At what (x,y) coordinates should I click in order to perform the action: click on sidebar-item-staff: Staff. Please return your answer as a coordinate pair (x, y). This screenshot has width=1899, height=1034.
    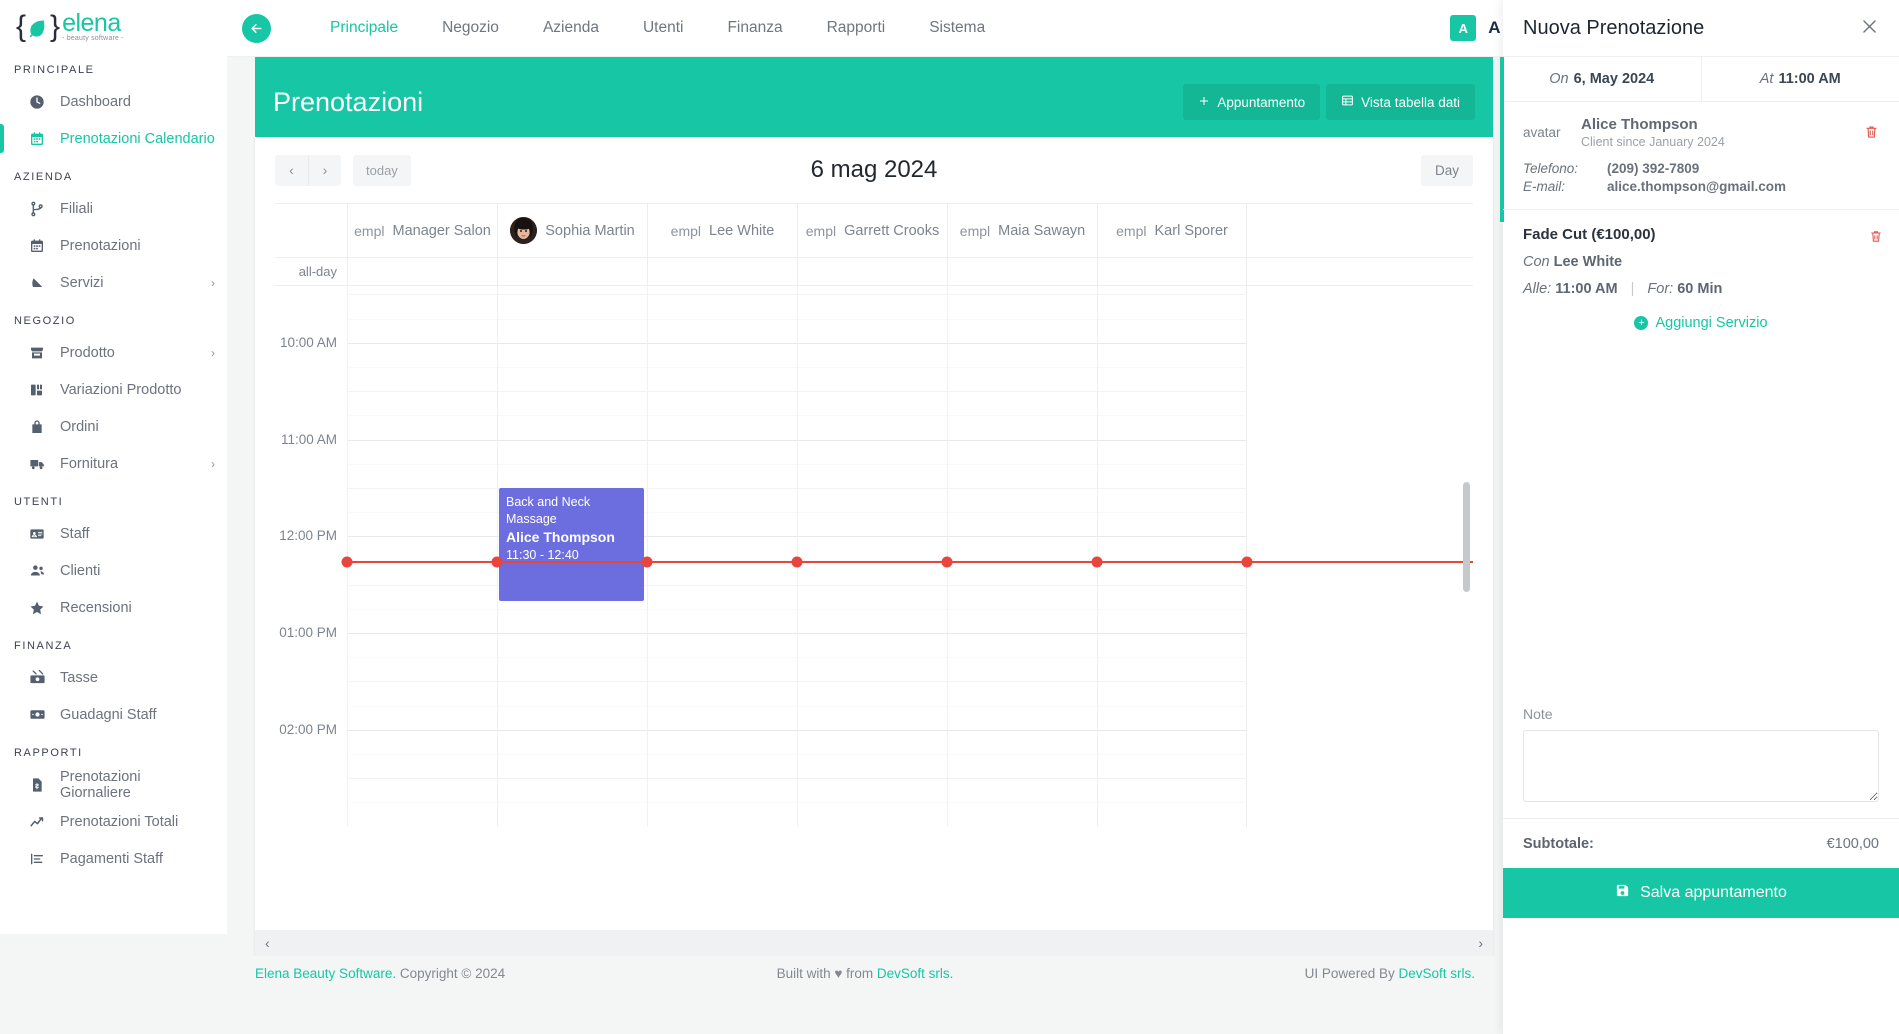
    Looking at the image, I should click on (113, 533).